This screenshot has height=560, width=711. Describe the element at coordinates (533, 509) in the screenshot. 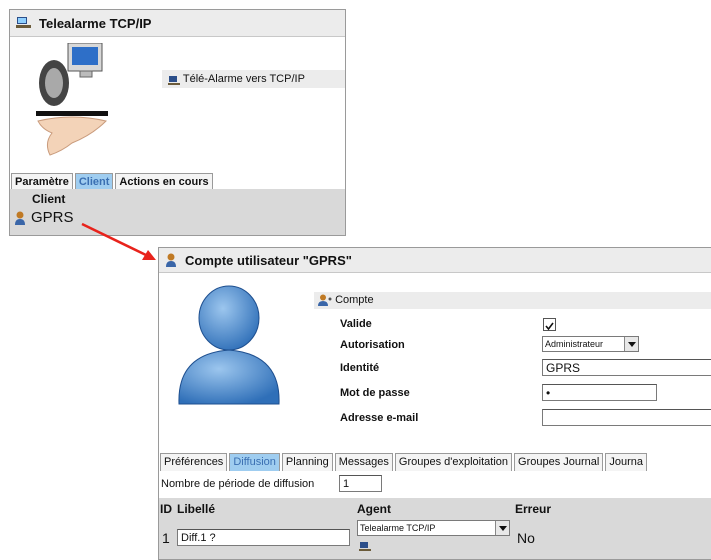

I see `column-erreur: Erreur` at that location.